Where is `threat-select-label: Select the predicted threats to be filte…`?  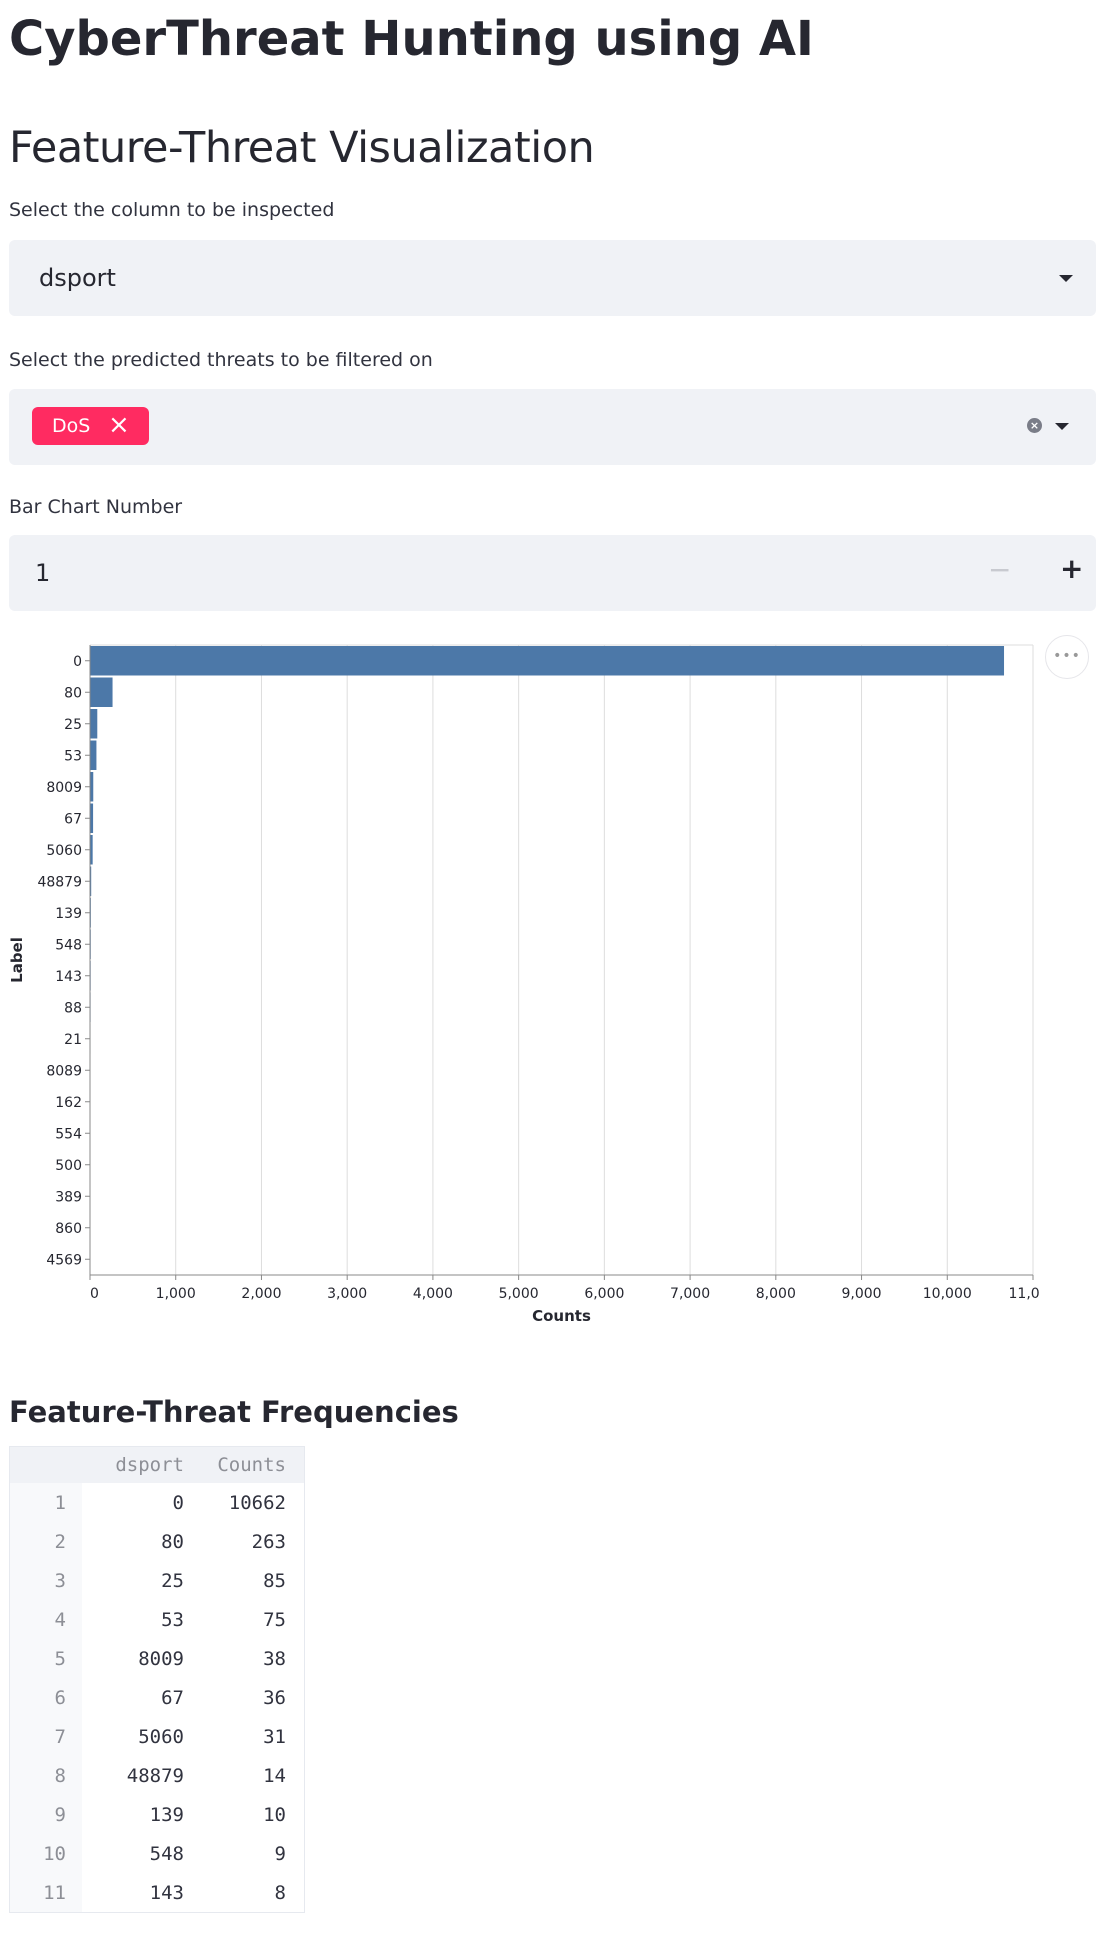 threat-select-label: Select the predicted threats to be filte… is located at coordinates (221, 360).